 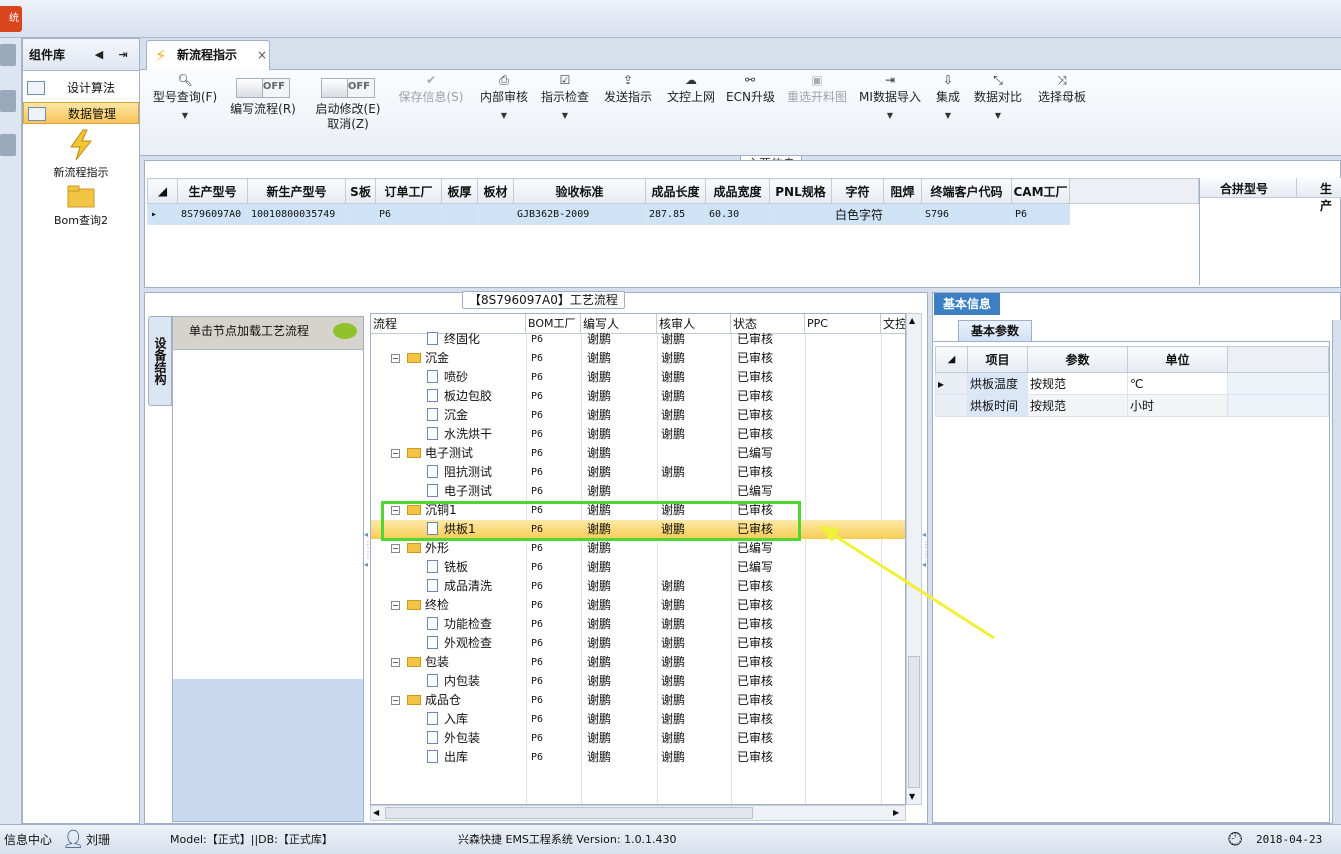 I want to click on cell: GJB362B-2009, so click(x=579, y=214).